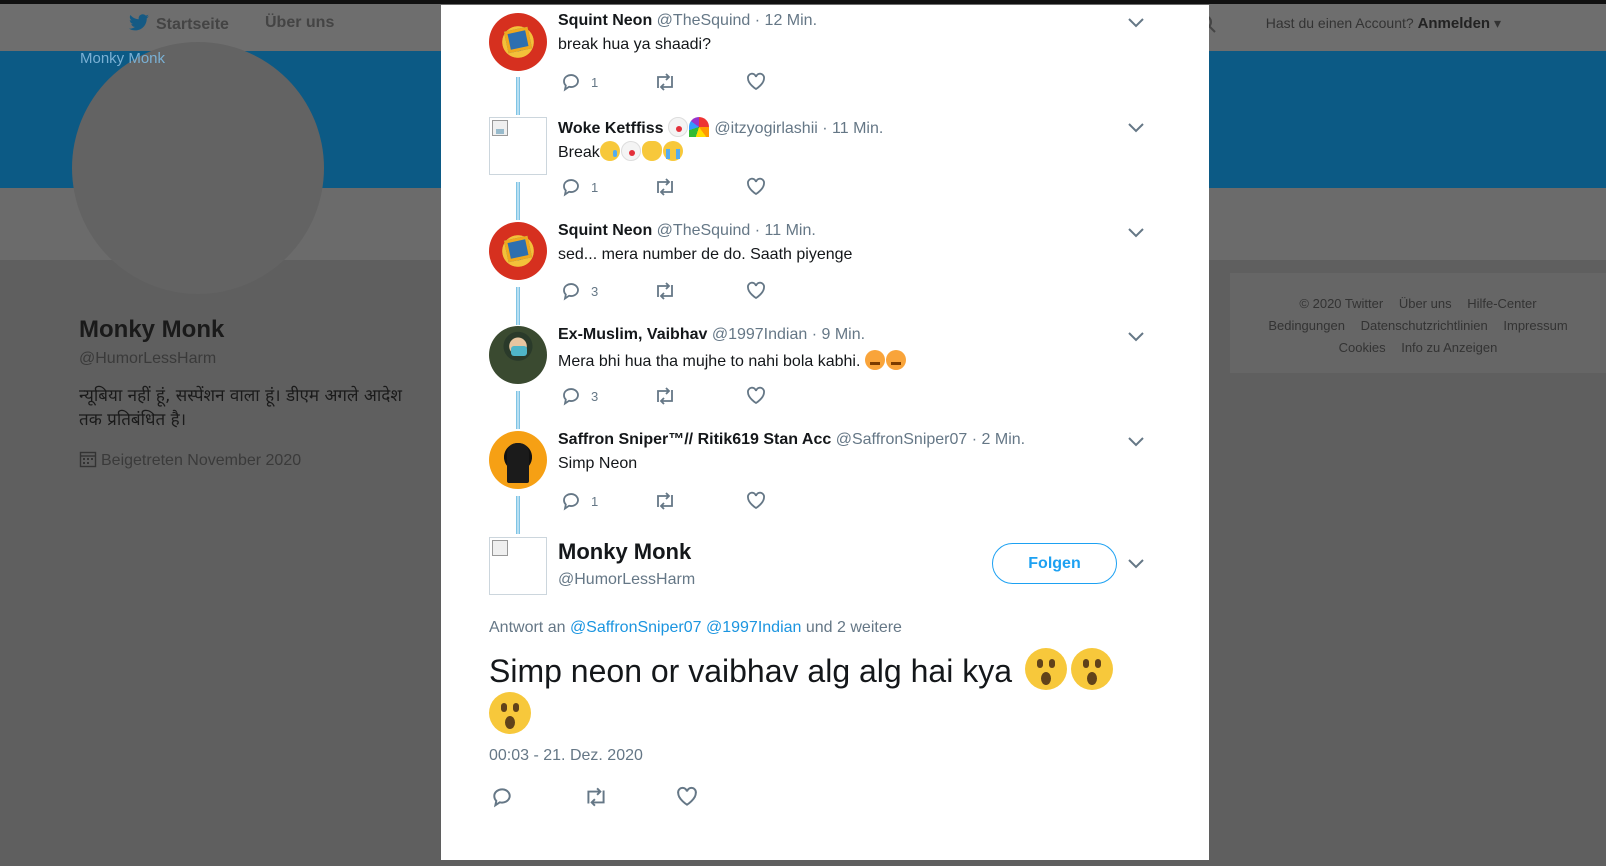  Describe the element at coordinates (854, 627) in the screenshot. I see `reply-suffix: und 2 weitere` at that location.